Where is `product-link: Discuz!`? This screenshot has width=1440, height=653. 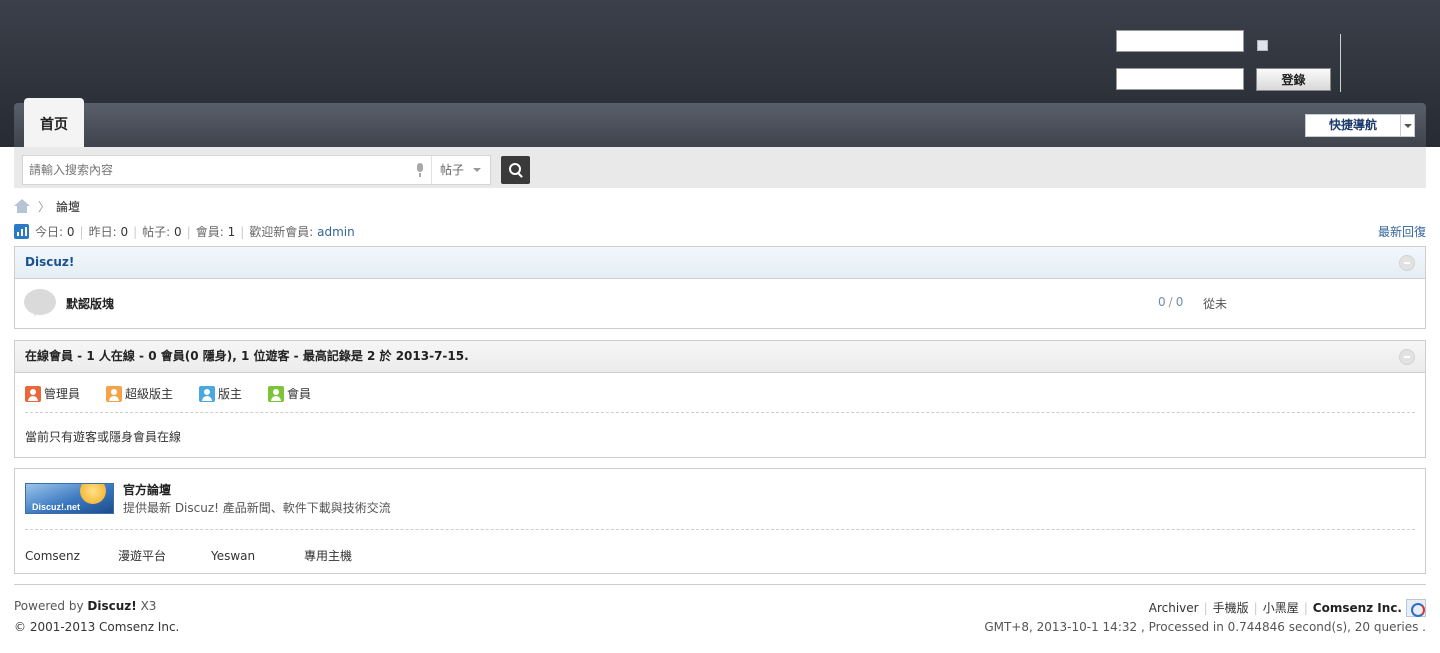 product-link: Discuz! is located at coordinates (111, 606).